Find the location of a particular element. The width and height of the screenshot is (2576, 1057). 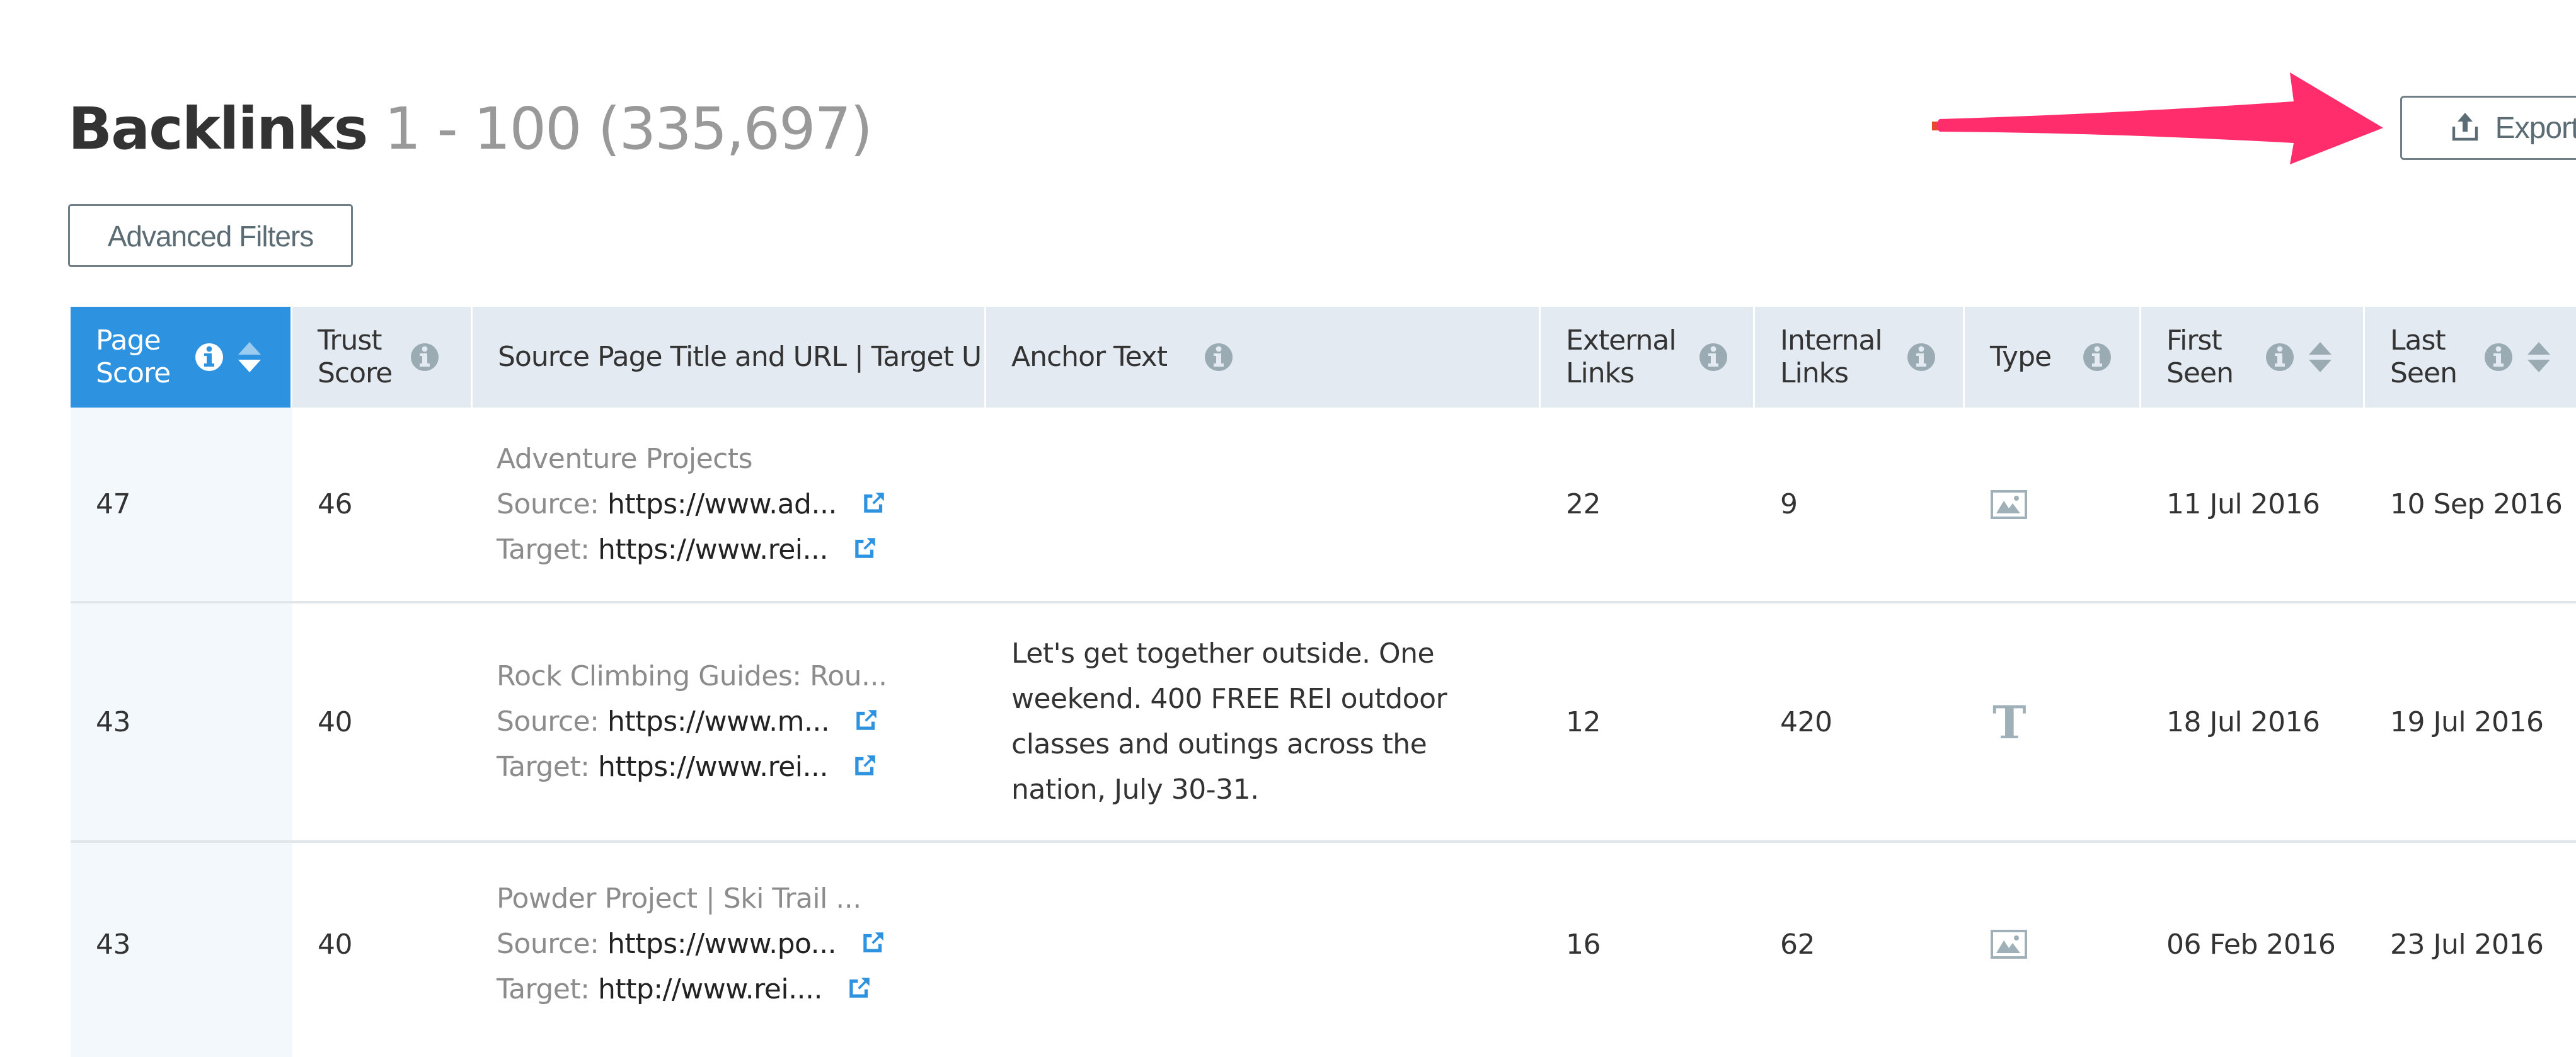

last-seen-value: 10 Sep 2016 is located at coordinates (2476, 504).